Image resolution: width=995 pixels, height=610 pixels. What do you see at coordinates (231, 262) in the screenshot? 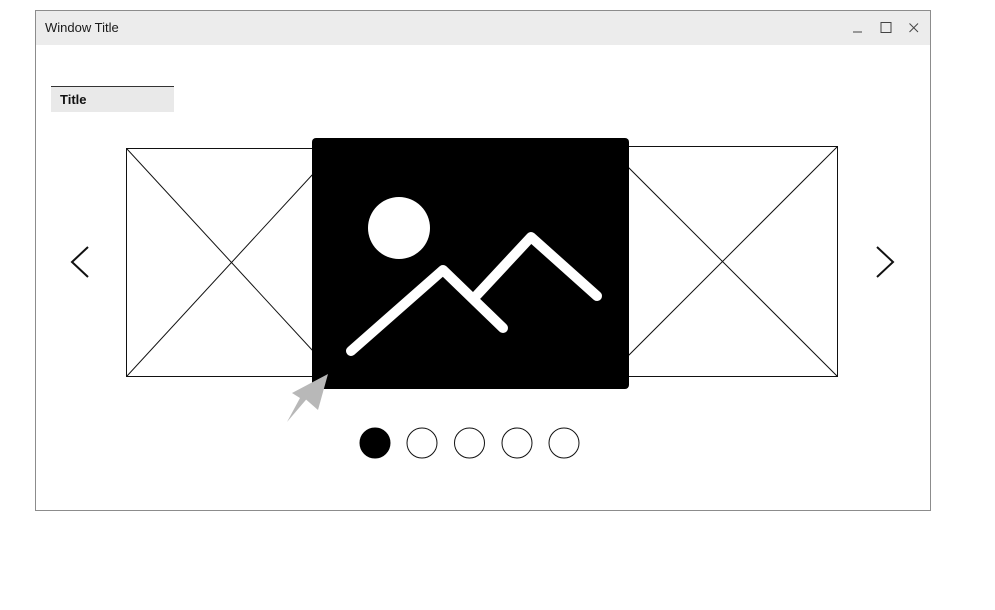
I see `slide-left-placeholder` at bounding box center [231, 262].